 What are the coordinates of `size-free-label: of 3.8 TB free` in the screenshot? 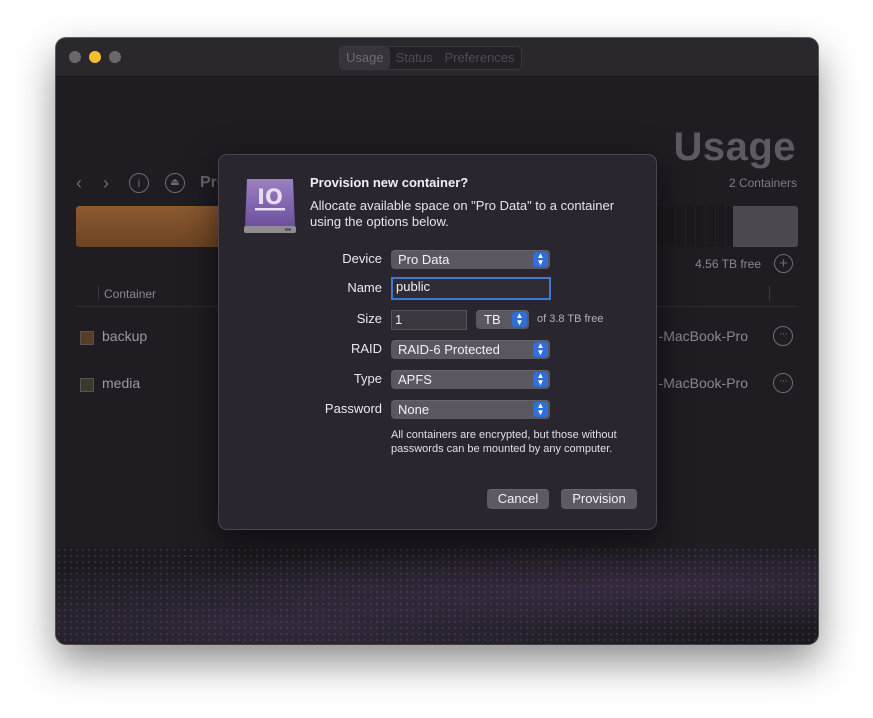 It's located at (570, 319).